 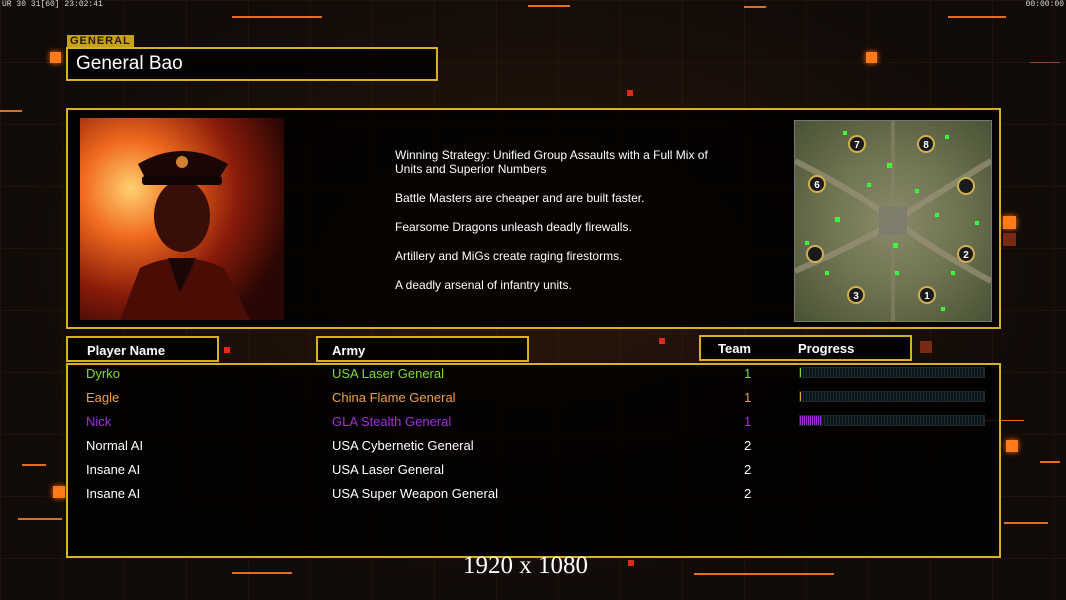 I want to click on start-position-label: 1, so click(x=927, y=296).